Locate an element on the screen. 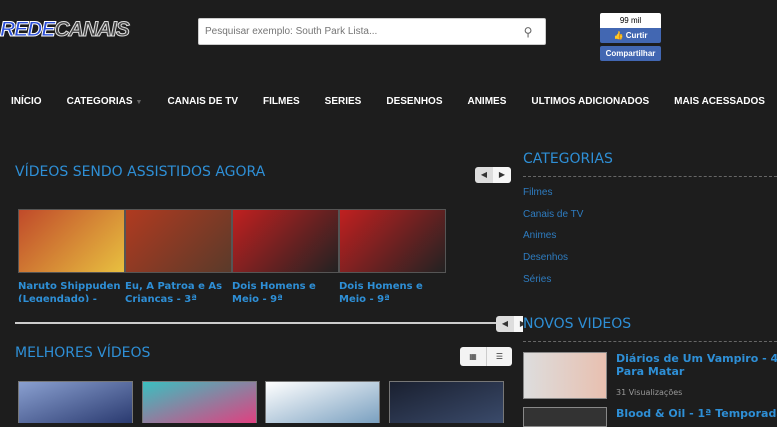 Image resolution: width=777 pixels, height=427 pixels. video-caption: Naruto Shippuden (Legendado) - is located at coordinates (70, 291).